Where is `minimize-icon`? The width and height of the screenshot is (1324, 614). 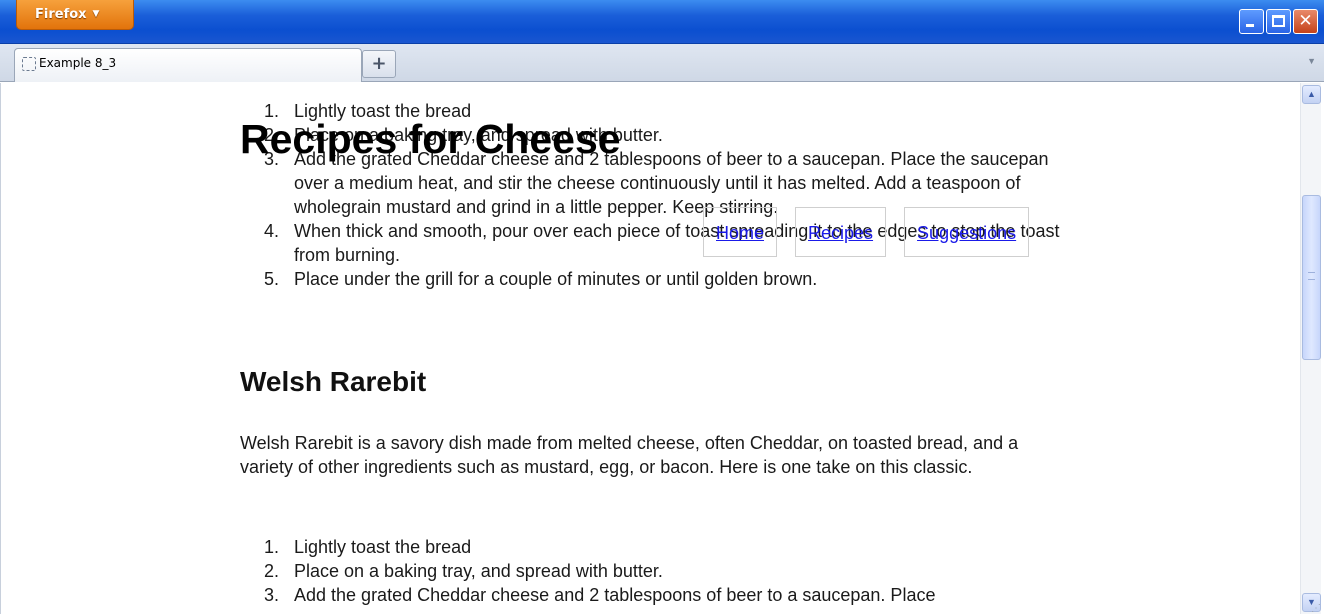 minimize-icon is located at coordinates (1250, 25).